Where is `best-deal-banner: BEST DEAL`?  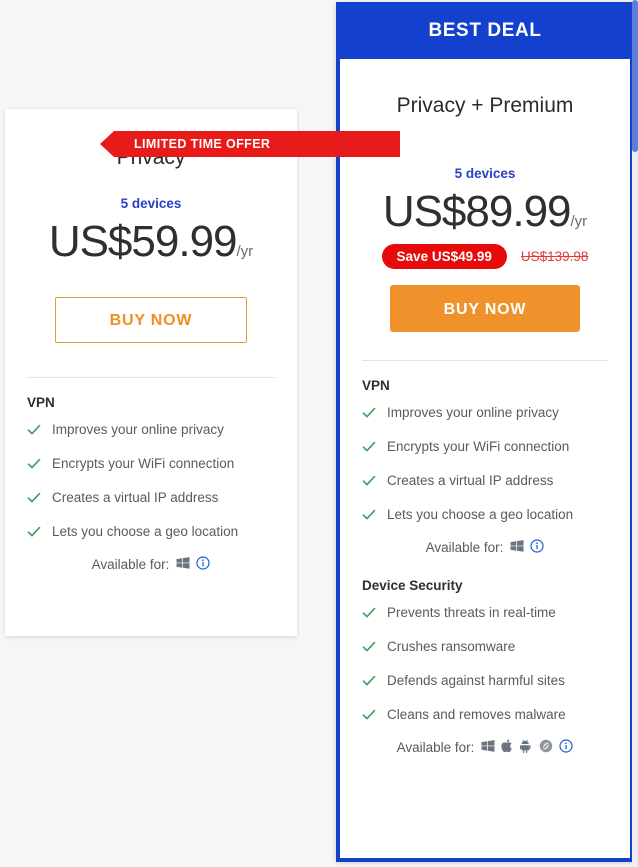 best-deal-banner: BEST DEAL is located at coordinates (485, 30).